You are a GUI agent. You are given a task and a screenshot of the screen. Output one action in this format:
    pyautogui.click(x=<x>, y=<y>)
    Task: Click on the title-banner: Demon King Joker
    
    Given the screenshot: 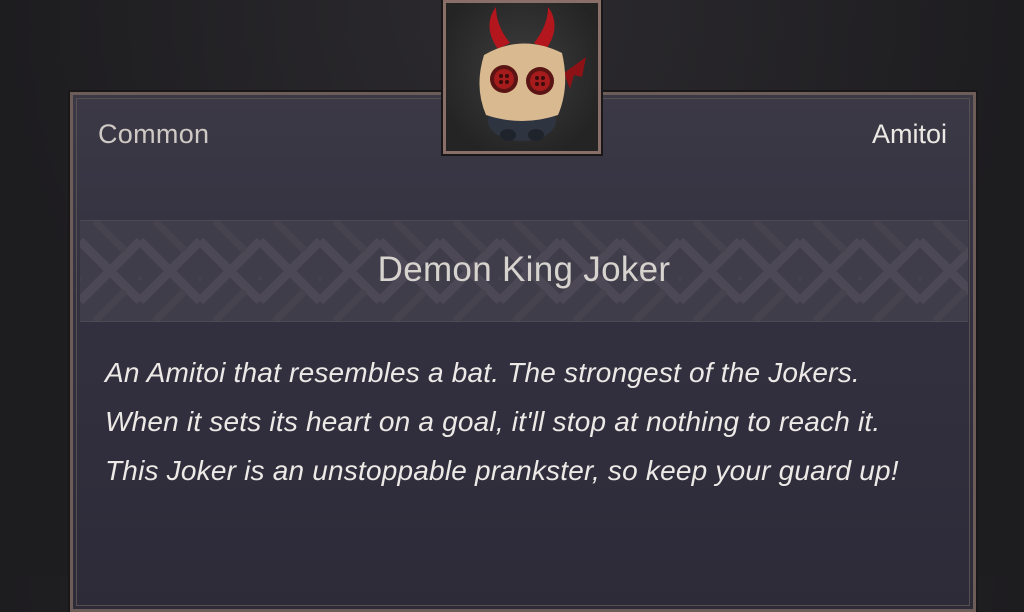 What is the action you would take?
    pyautogui.click(x=524, y=271)
    